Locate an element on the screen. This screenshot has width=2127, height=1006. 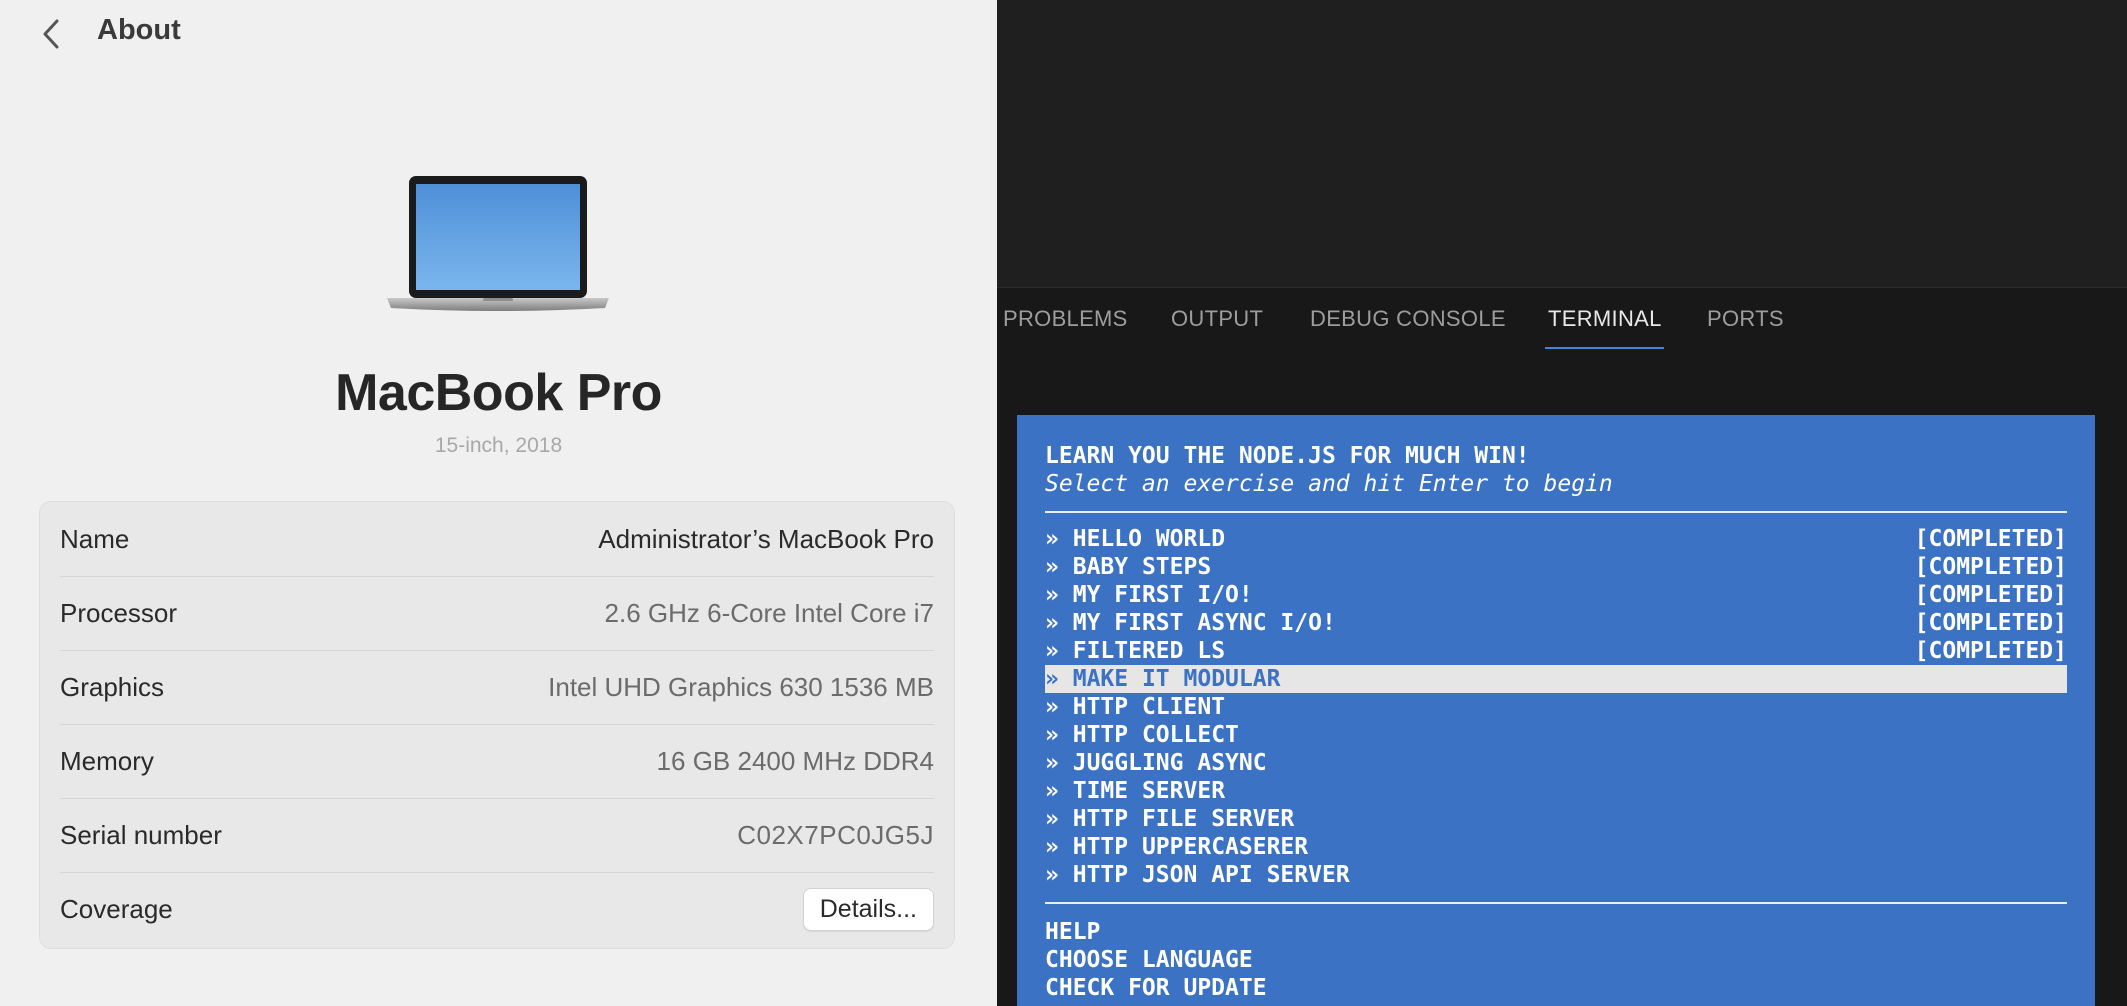
exercise-item: » MY FIRST I/O! [COMPLETED] is located at coordinates (1556, 595).